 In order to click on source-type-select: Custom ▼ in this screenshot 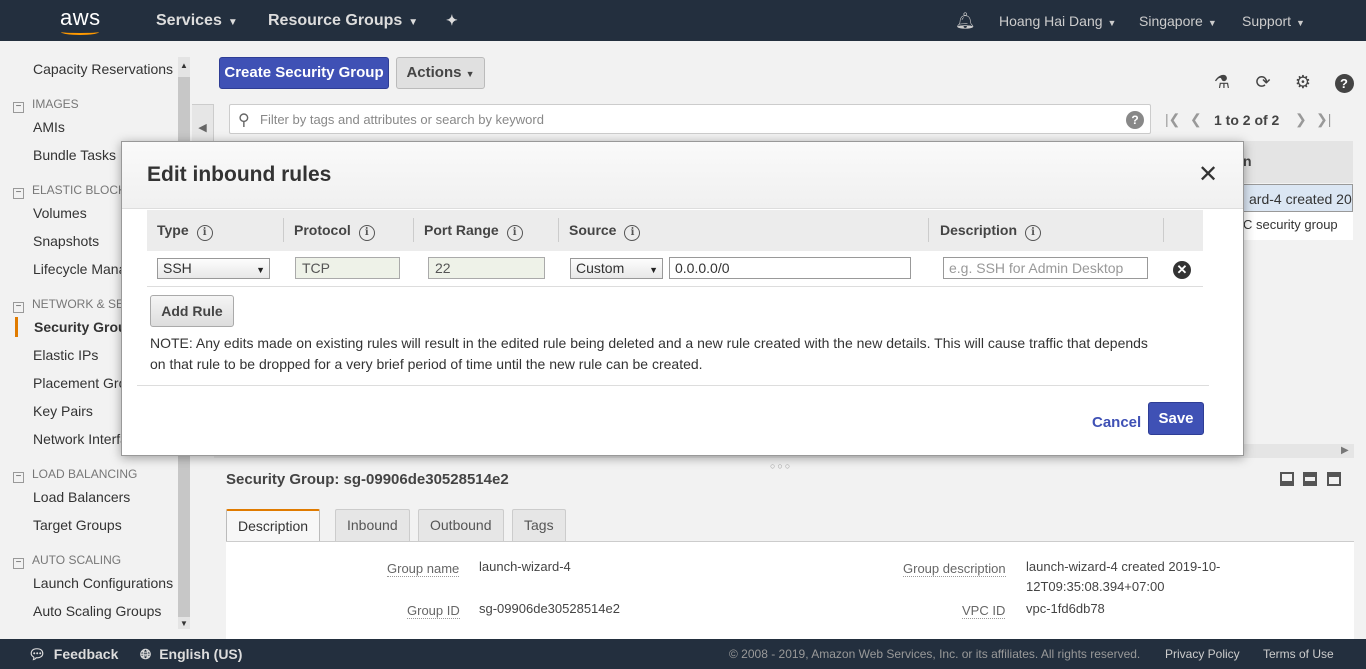, I will do `click(616, 268)`.